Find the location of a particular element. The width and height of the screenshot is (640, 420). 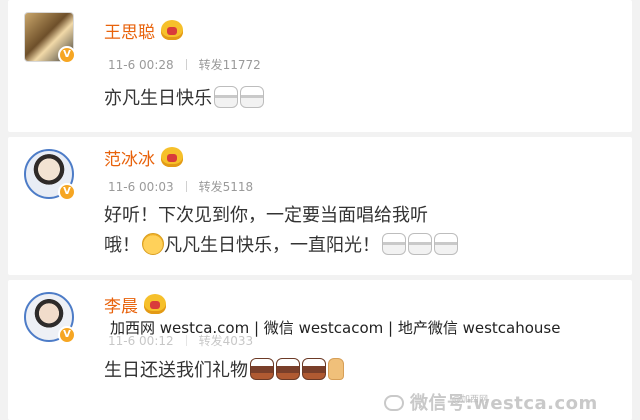

comment-text-line: 好听！下次见到你，一定要当面唱给我听 is located at coordinates (266, 215).